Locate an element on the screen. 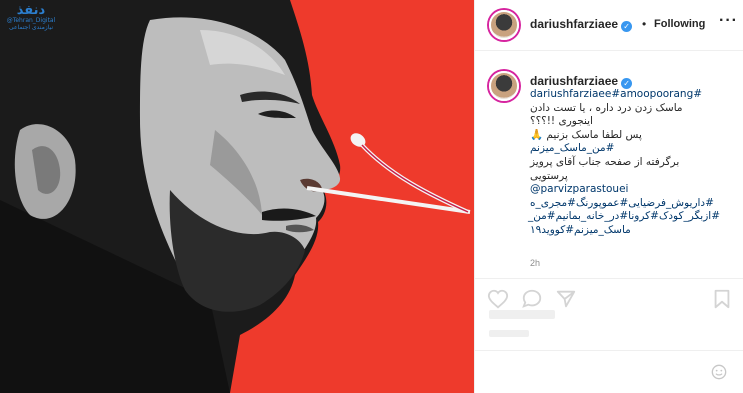  caption-line: ماسک زدن درد داره ، یا تست دادن is located at coordinates (606, 107).